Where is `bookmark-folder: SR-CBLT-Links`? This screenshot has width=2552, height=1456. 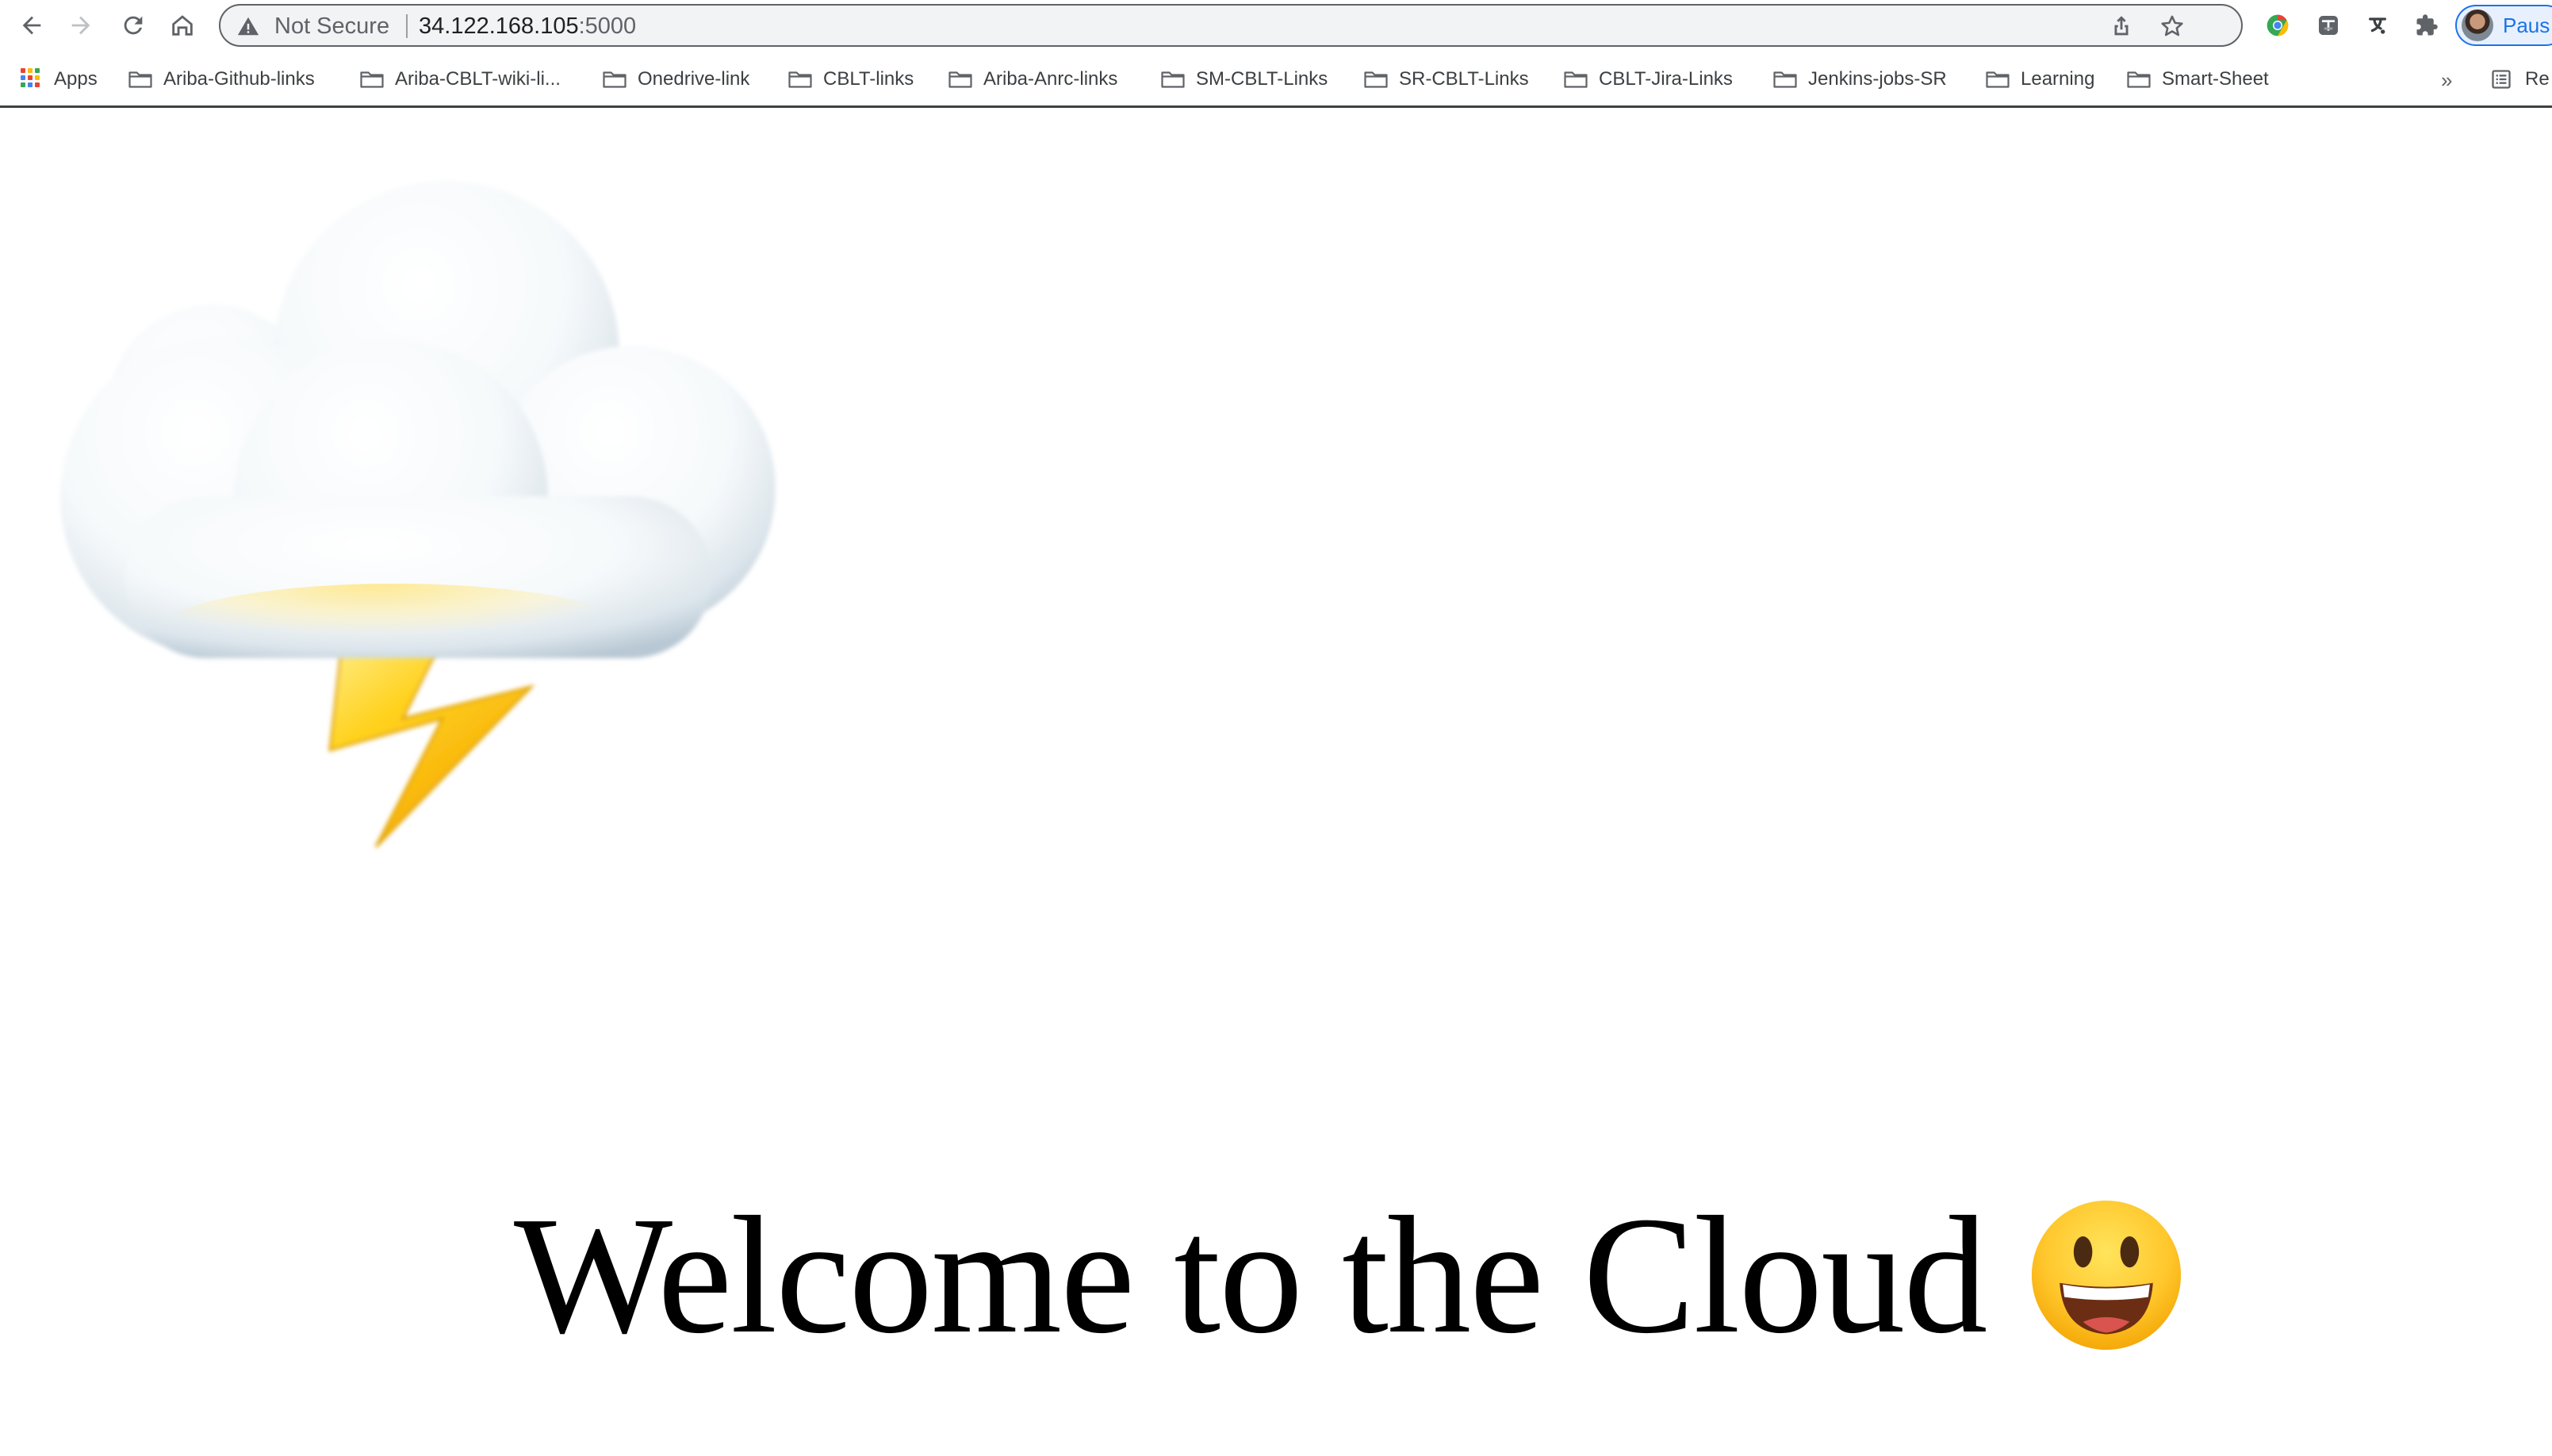
bookmark-folder: SR-CBLT-Links is located at coordinates (1446, 79).